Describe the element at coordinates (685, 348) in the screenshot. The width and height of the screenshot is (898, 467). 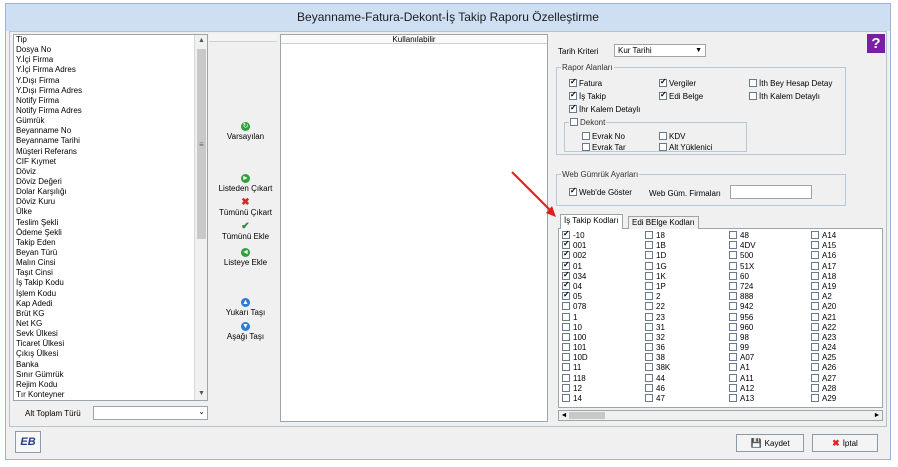
I see `code-checkbox: 36` at that location.